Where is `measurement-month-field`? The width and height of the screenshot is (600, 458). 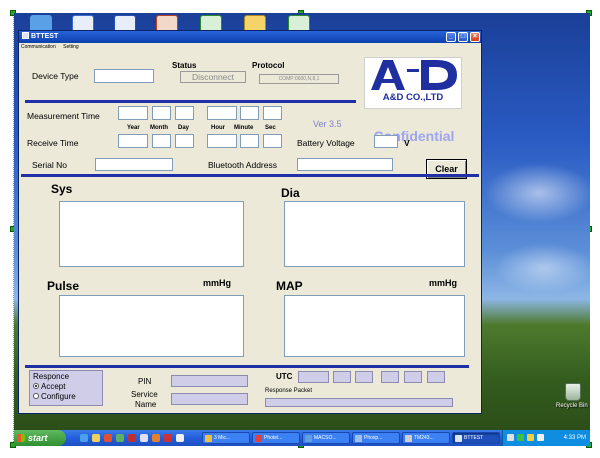 measurement-month-field is located at coordinates (161, 113).